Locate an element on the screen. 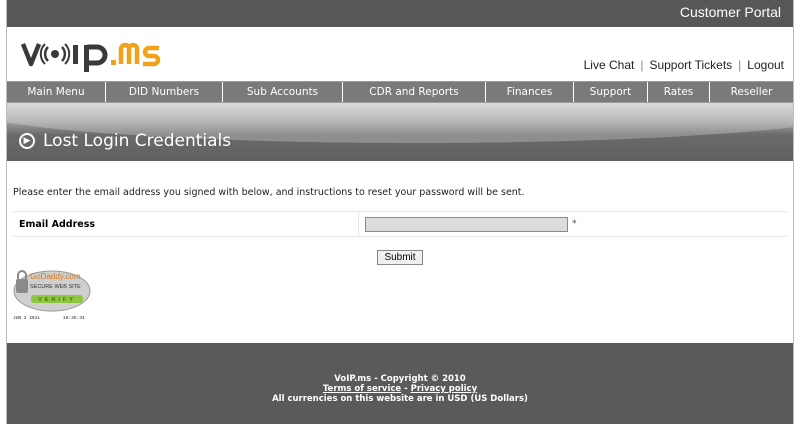  privacy-link: Privacy policy is located at coordinates (444, 389).